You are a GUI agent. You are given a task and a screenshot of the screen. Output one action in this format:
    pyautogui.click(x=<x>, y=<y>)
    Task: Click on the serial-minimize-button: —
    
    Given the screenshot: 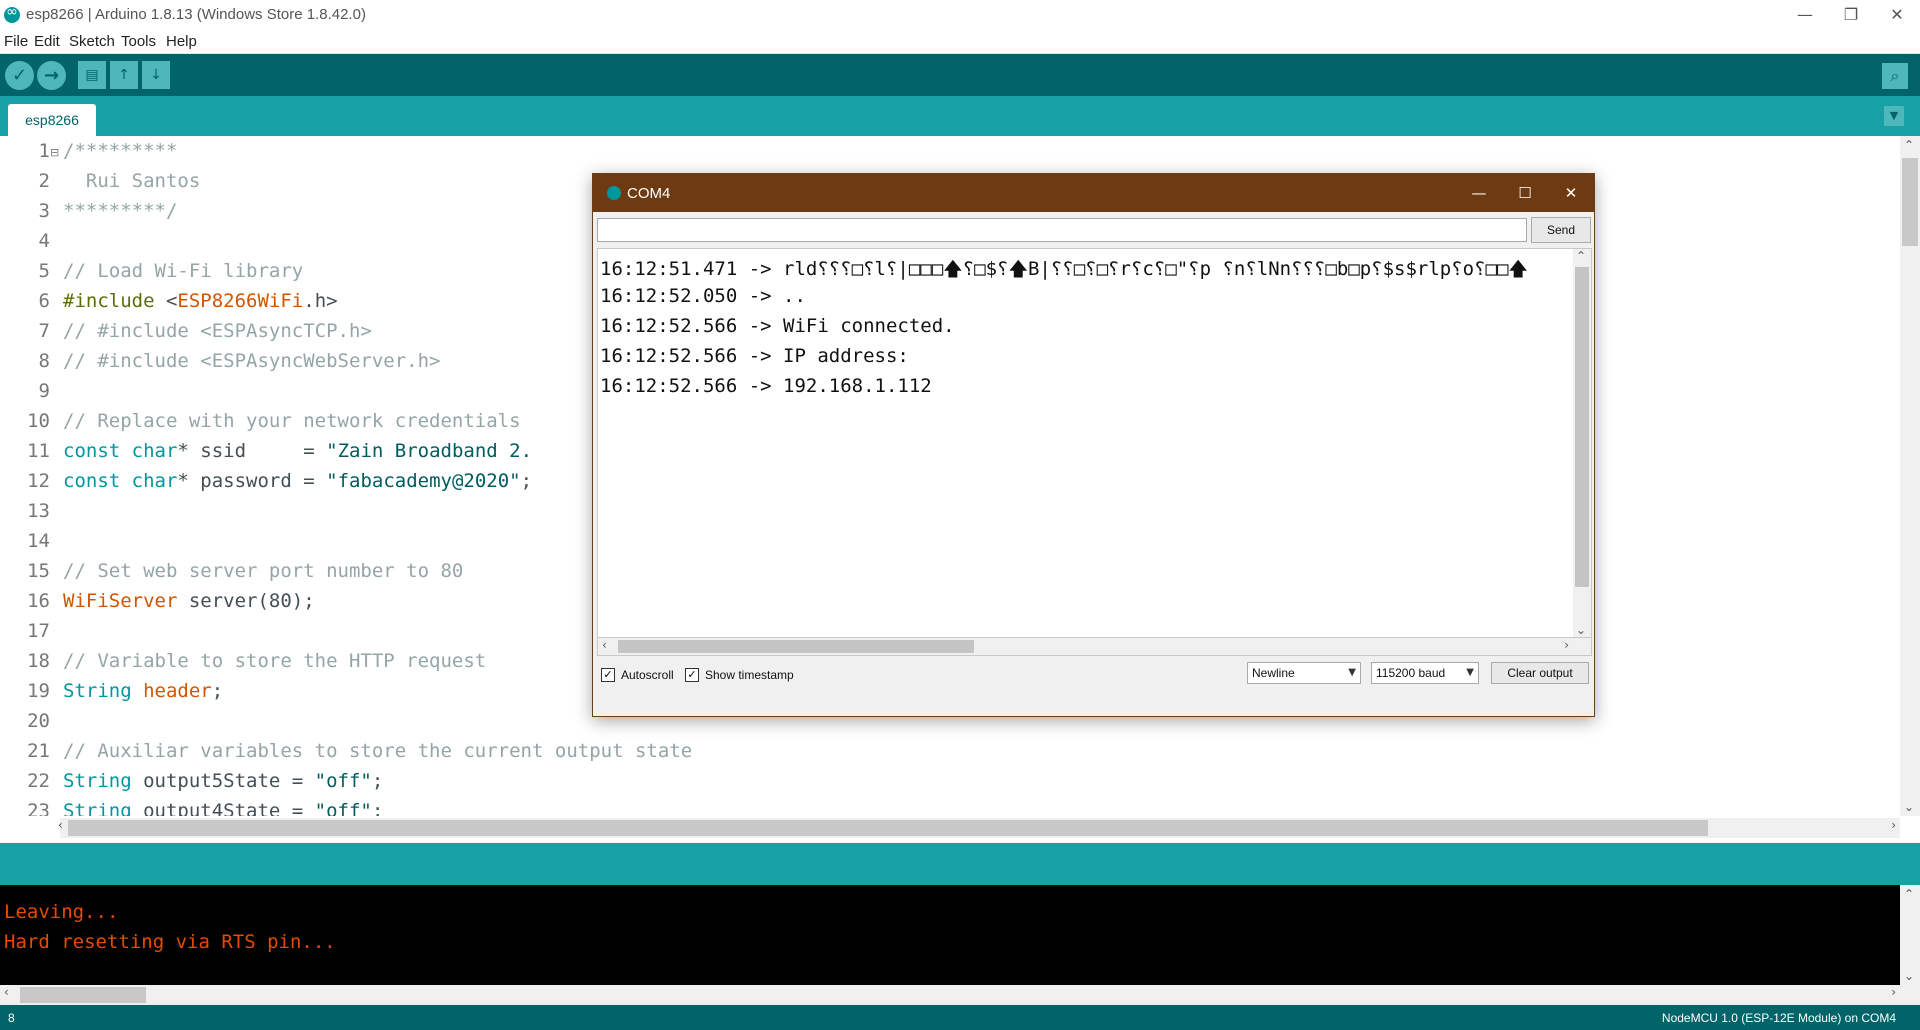 What is the action you would take?
    pyautogui.click(x=1479, y=193)
    